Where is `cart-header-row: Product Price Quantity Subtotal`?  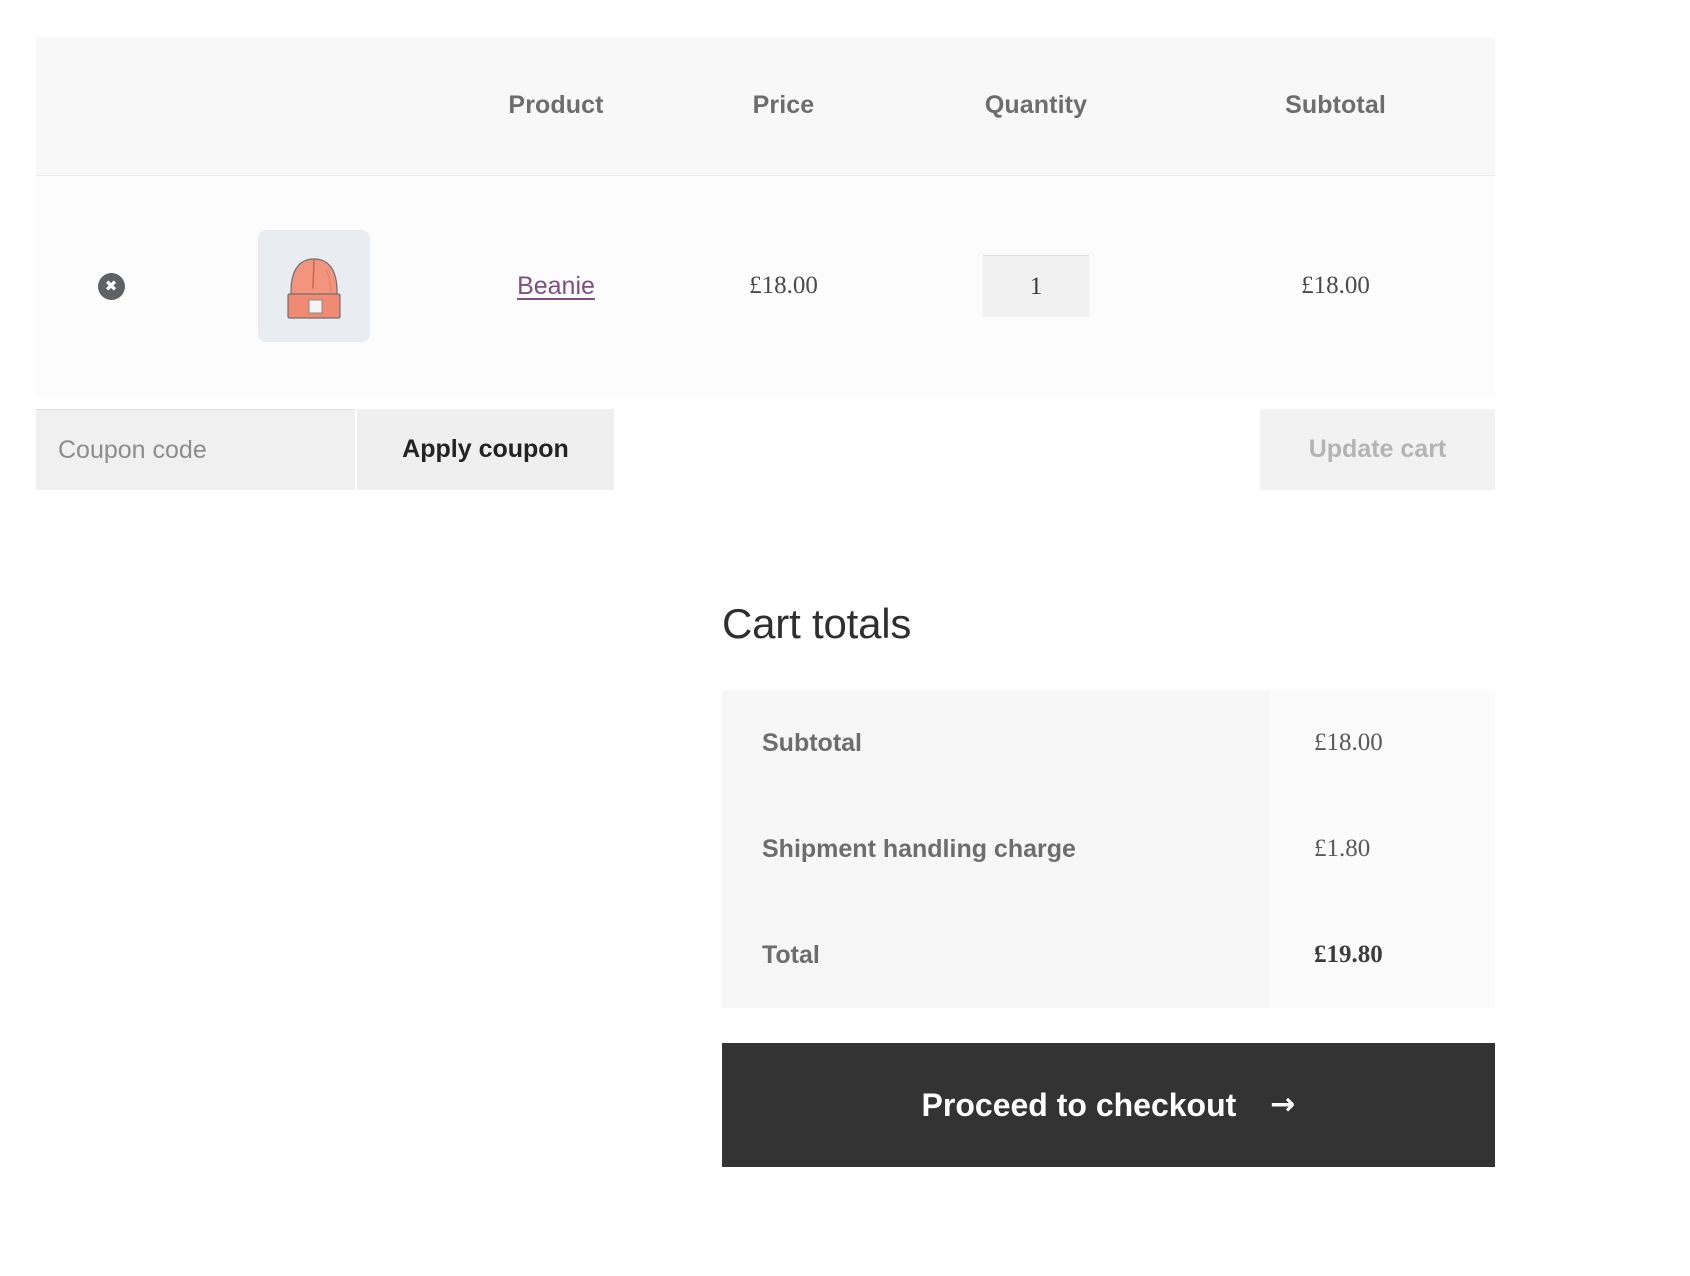 cart-header-row: Product Price Quantity Subtotal is located at coordinates (765, 106).